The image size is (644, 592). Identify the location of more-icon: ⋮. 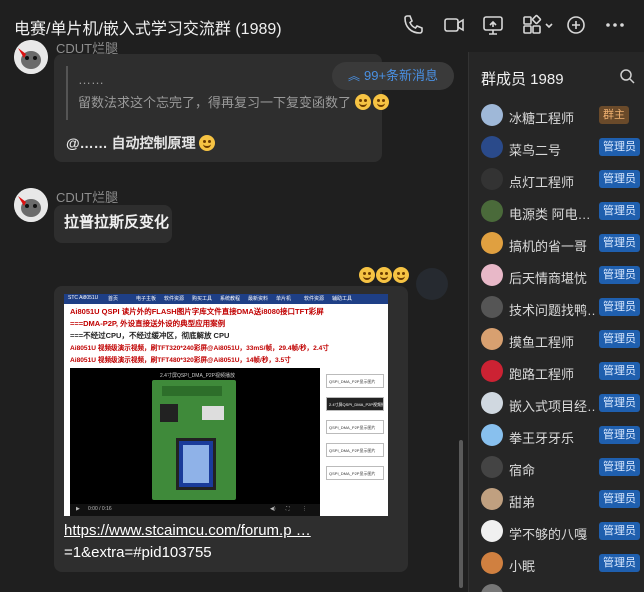
(304, 509).